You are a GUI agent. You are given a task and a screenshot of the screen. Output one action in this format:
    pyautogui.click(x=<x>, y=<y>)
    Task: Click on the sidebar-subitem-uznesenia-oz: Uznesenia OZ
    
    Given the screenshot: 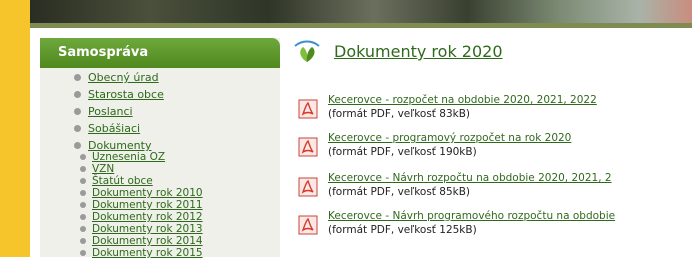 What is the action you would take?
    pyautogui.click(x=123, y=157)
    